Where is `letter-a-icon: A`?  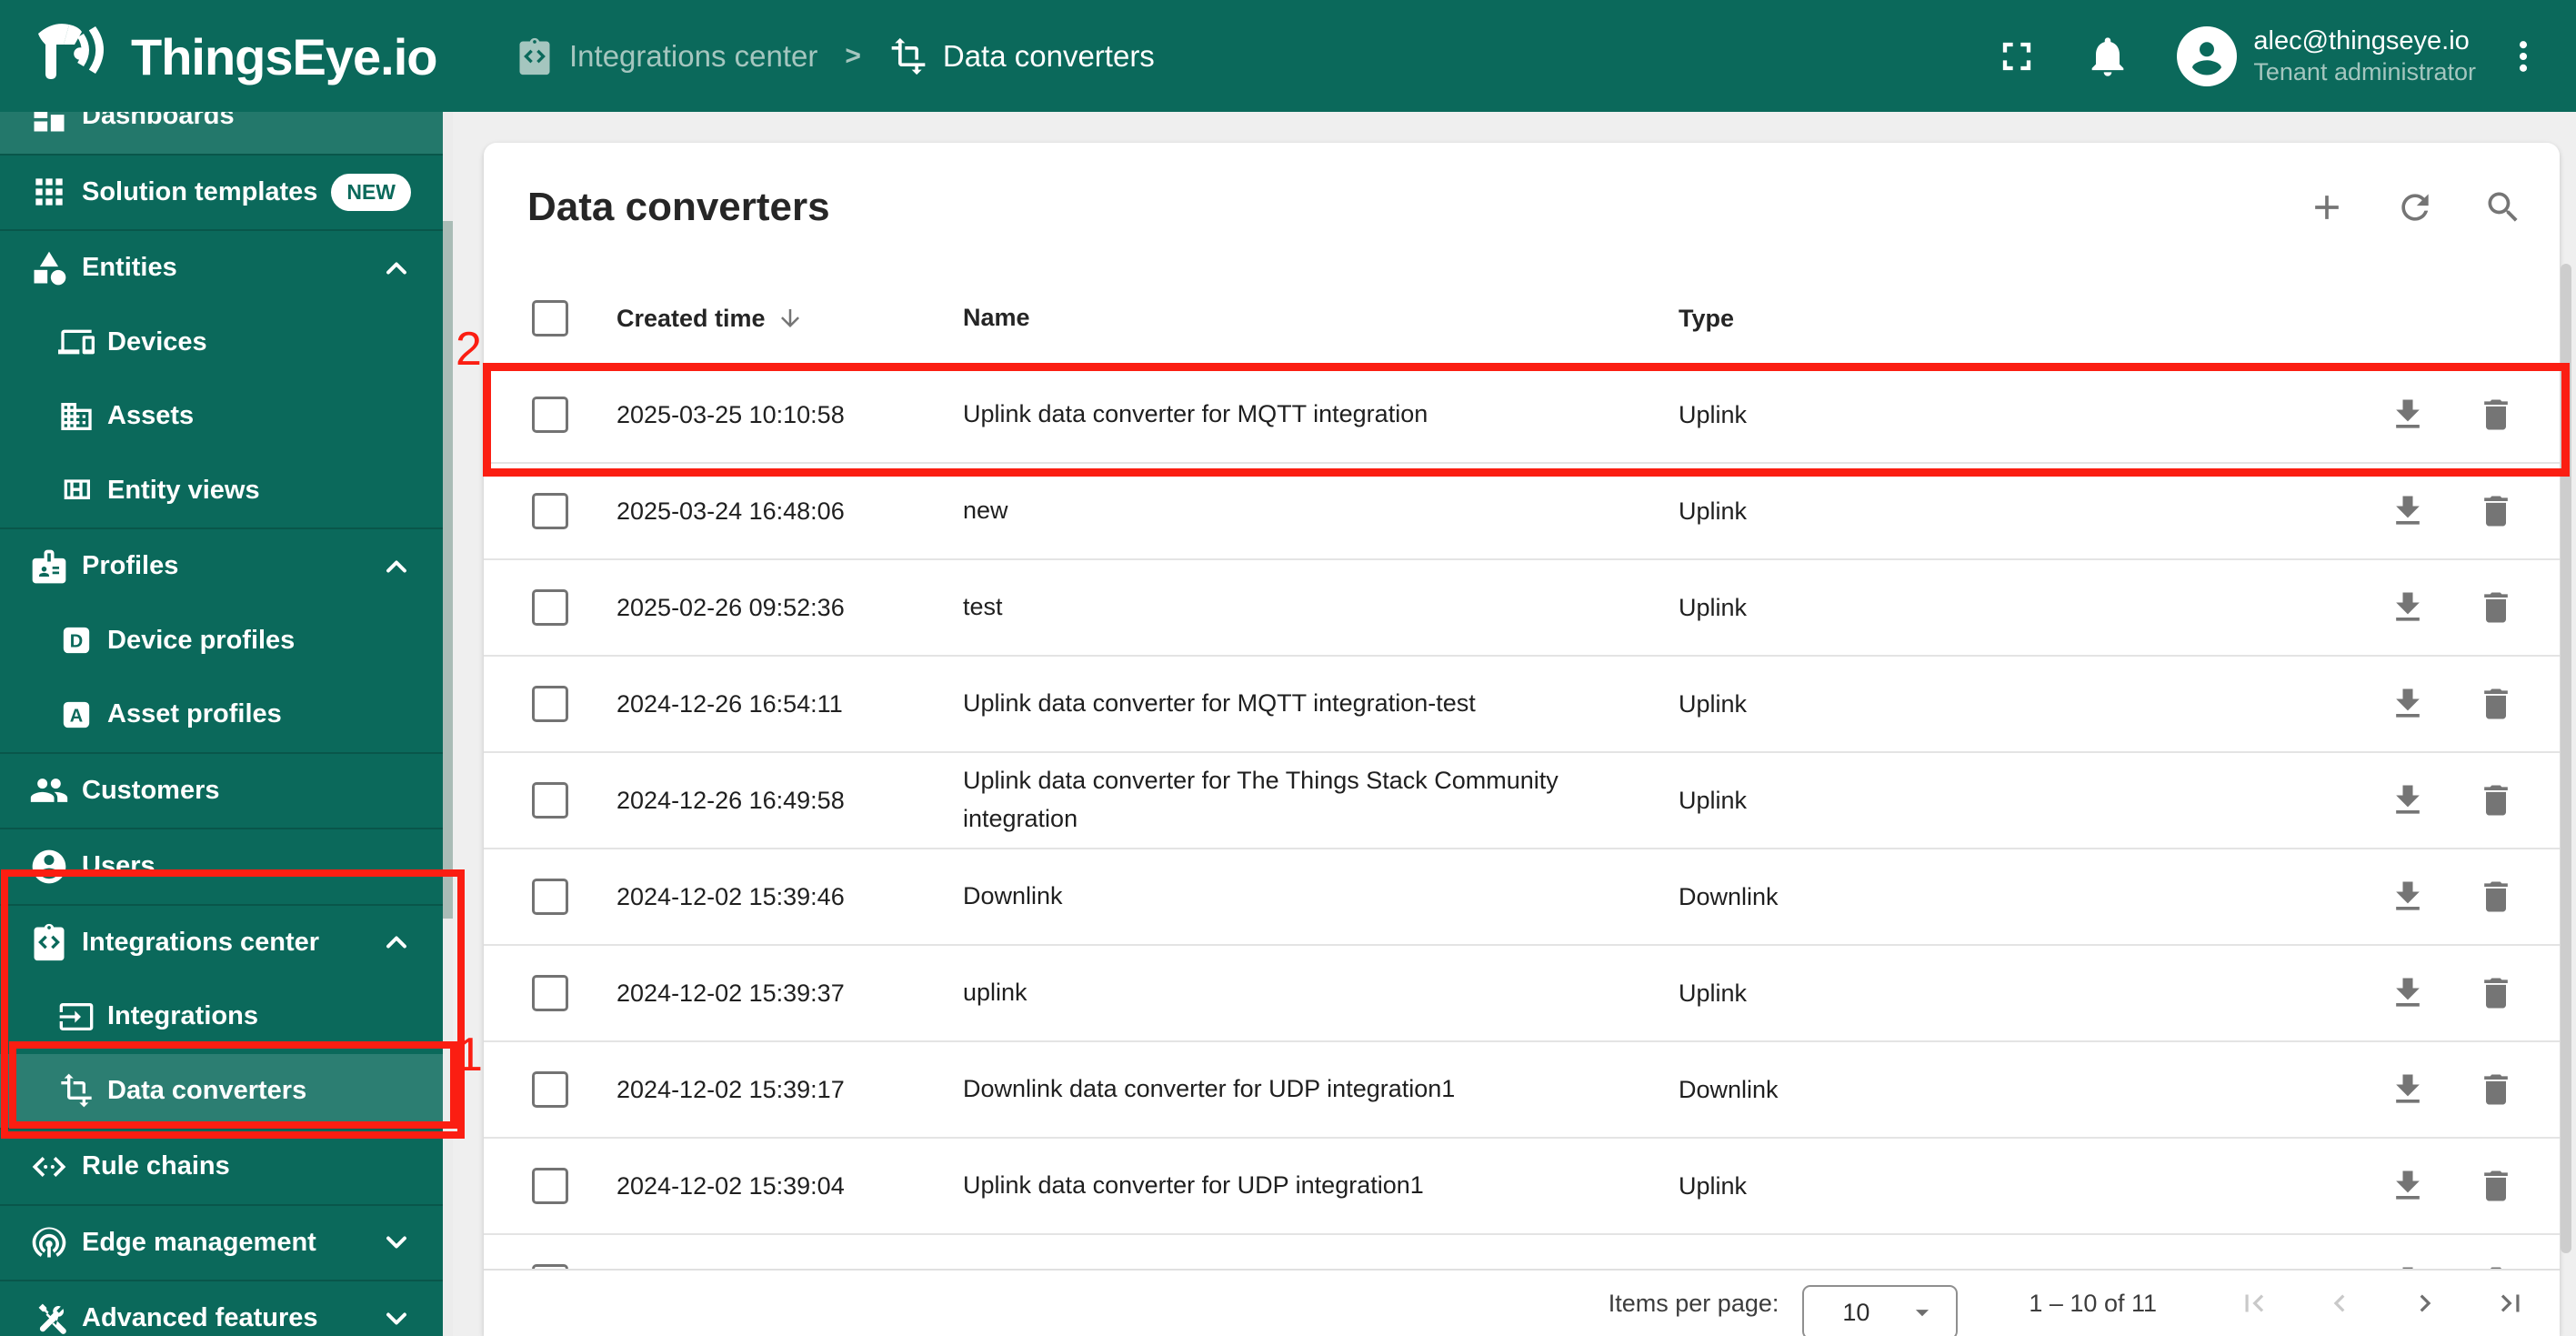
letter-a-icon: A is located at coordinates (76, 715).